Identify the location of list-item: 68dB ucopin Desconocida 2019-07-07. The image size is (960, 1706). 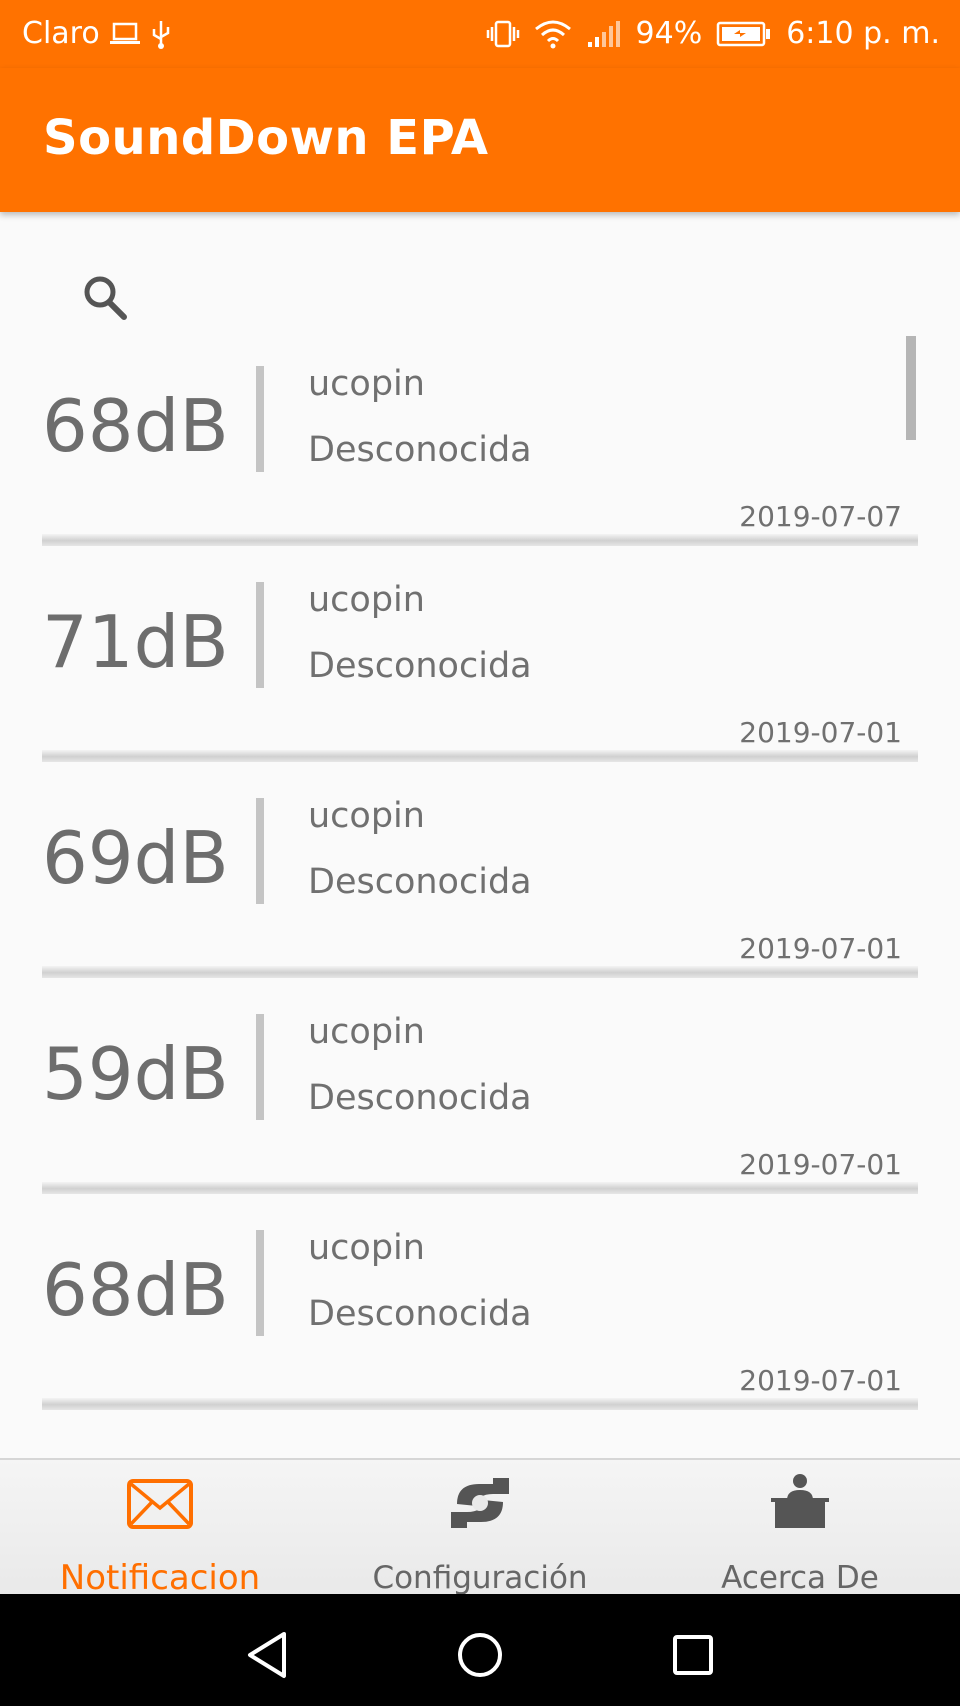
(480, 438).